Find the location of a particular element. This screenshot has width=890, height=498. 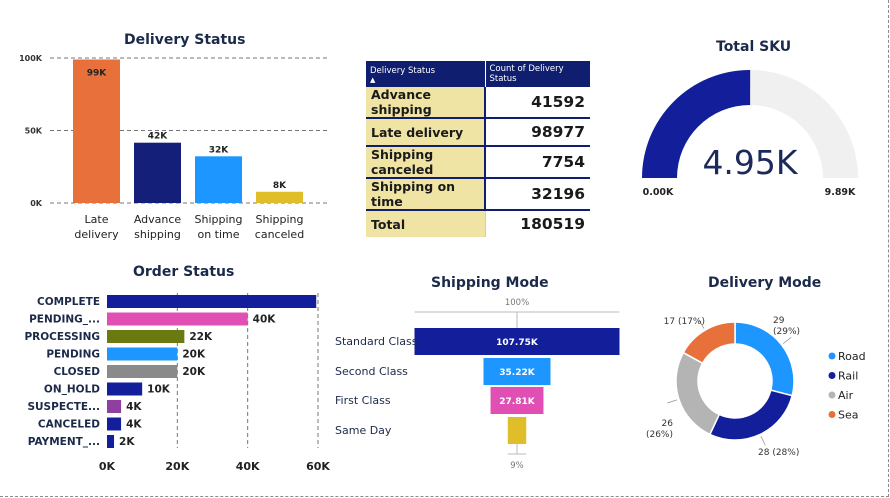

data-label: 2K is located at coordinates (127, 442).